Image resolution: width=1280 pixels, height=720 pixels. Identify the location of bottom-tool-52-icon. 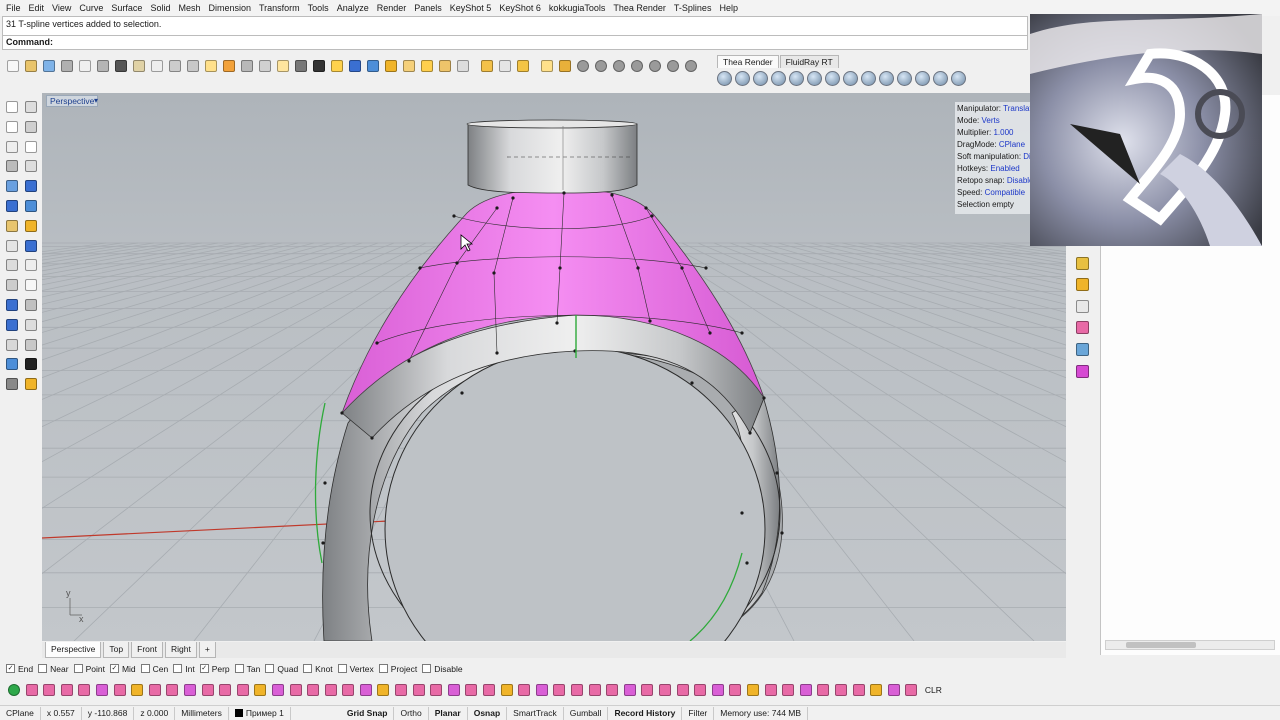
(911, 690).